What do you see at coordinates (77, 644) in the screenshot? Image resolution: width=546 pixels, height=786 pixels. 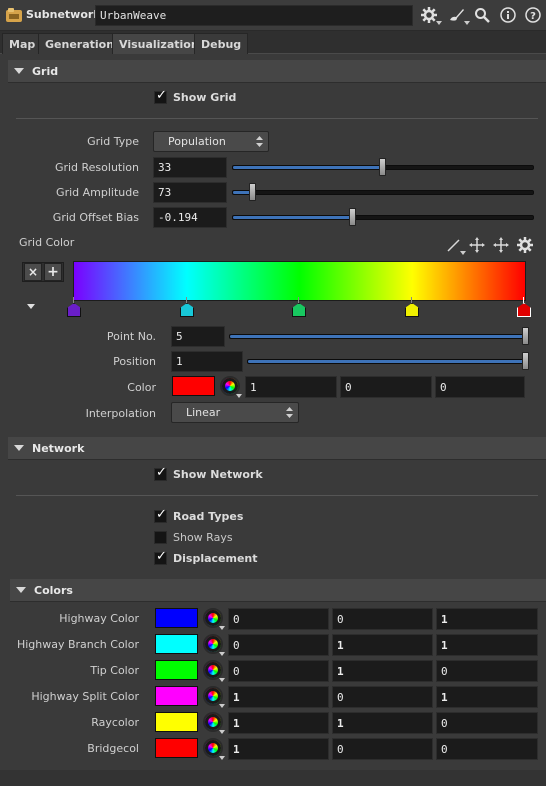 I see `color-row-label: Highway Branch Color` at bounding box center [77, 644].